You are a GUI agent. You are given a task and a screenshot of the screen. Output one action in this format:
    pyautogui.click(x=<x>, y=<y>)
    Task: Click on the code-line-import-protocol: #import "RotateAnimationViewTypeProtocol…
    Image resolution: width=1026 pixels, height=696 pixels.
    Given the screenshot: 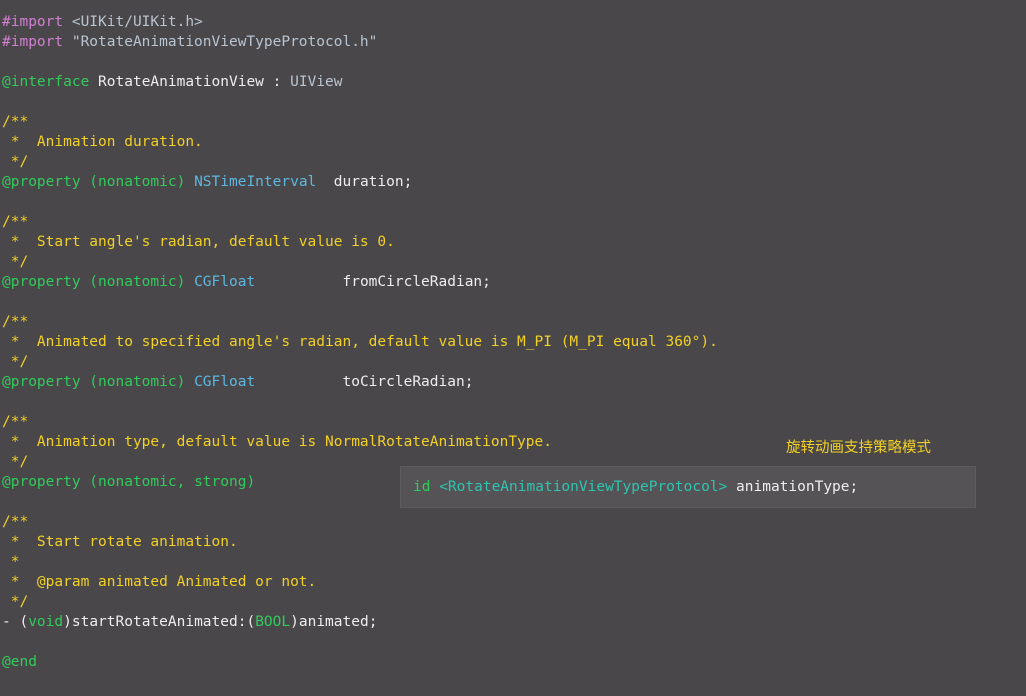 What is the action you would take?
    pyautogui.click(x=514, y=42)
    